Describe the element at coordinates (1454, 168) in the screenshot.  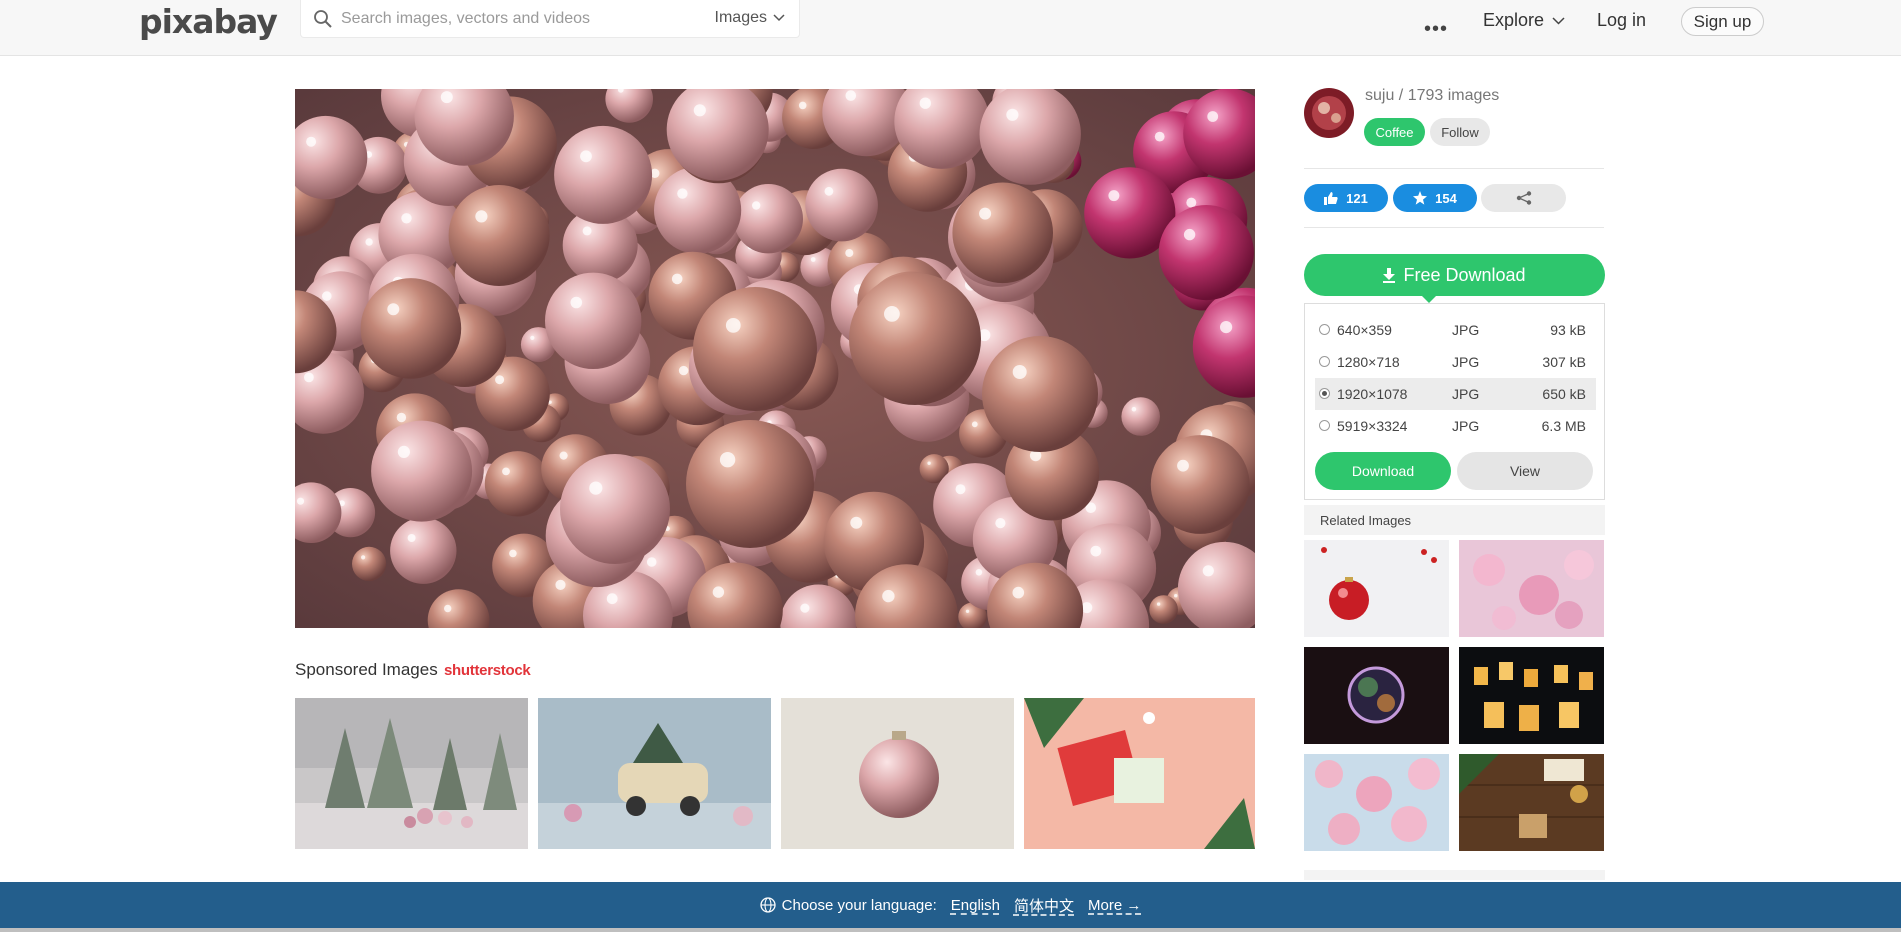
I see `divider` at that location.